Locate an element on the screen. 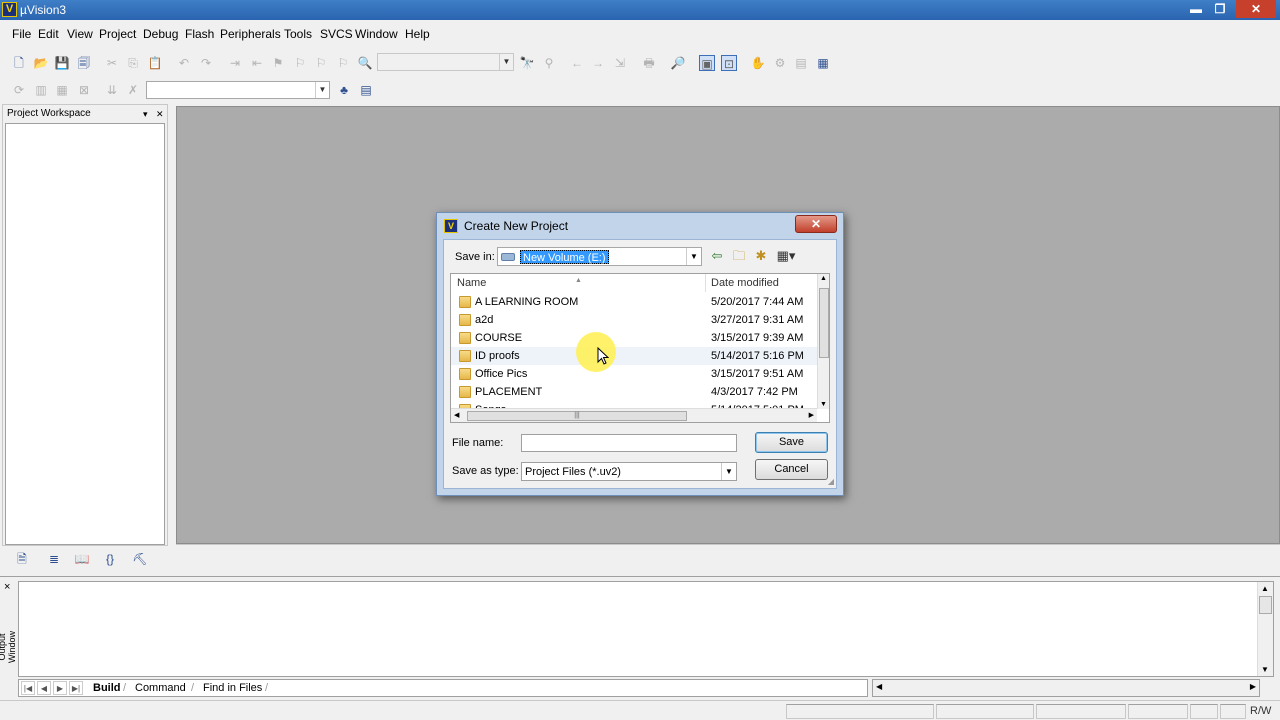  menu-view: View is located at coordinates (80, 34).